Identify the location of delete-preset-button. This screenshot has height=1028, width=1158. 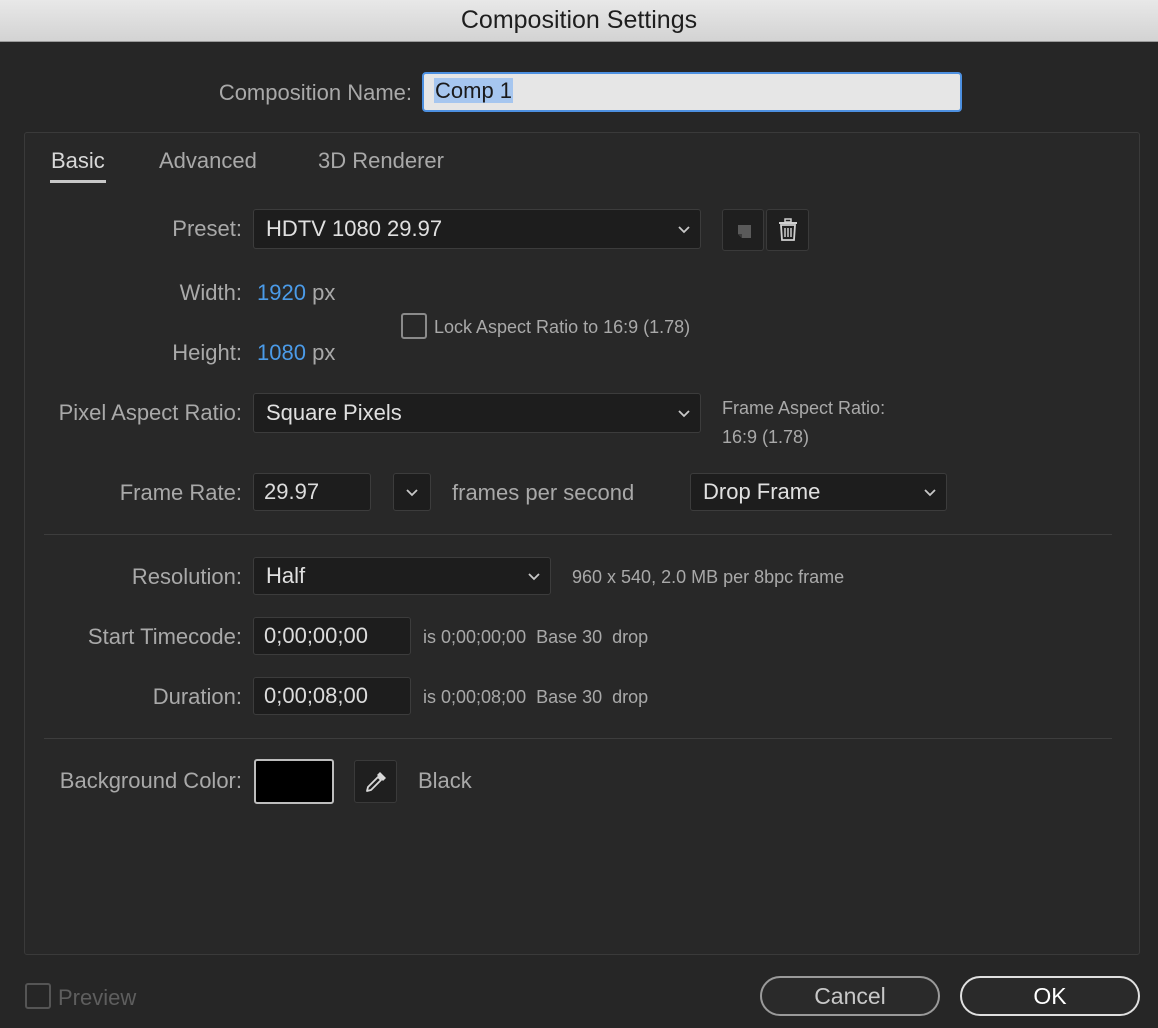
(787, 230).